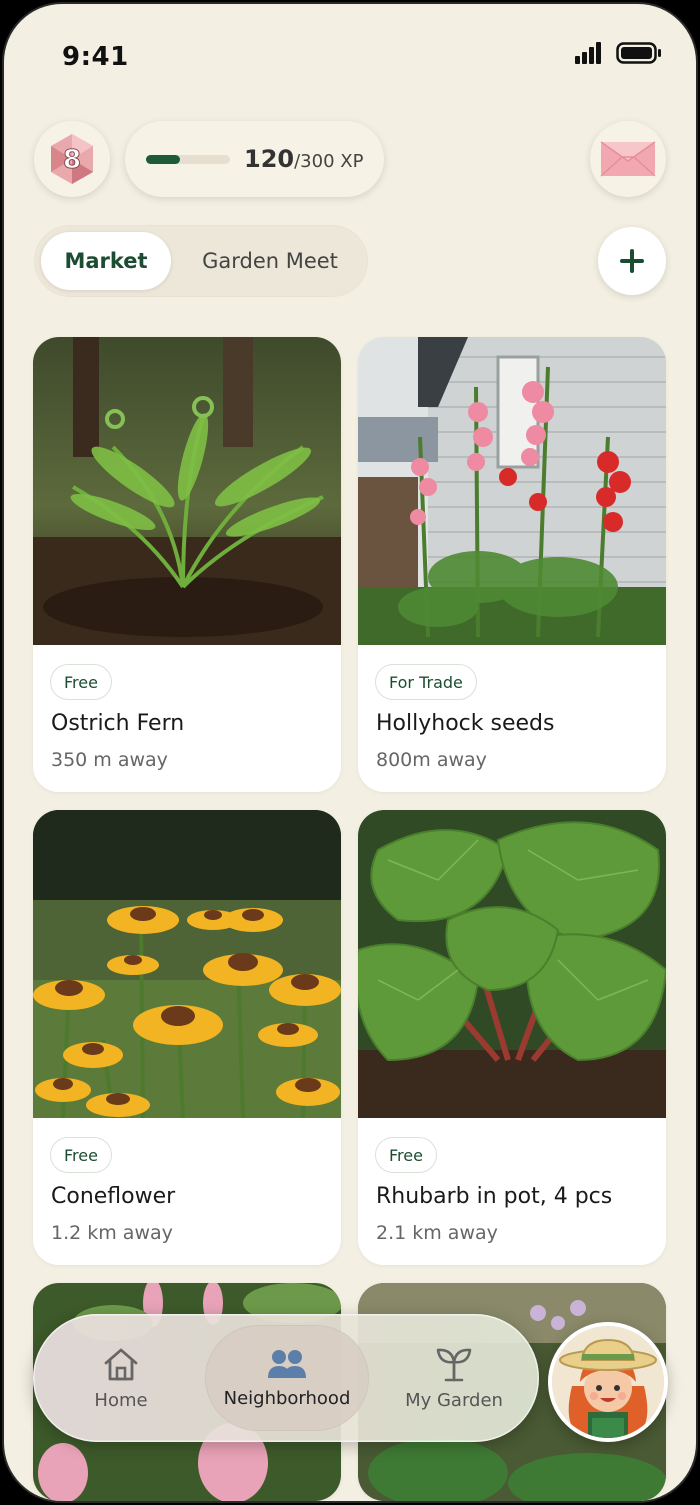 Image resolution: width=700 pixels, height=1505 pixels. I want to click on sprout-icon, so click(454, 1364).